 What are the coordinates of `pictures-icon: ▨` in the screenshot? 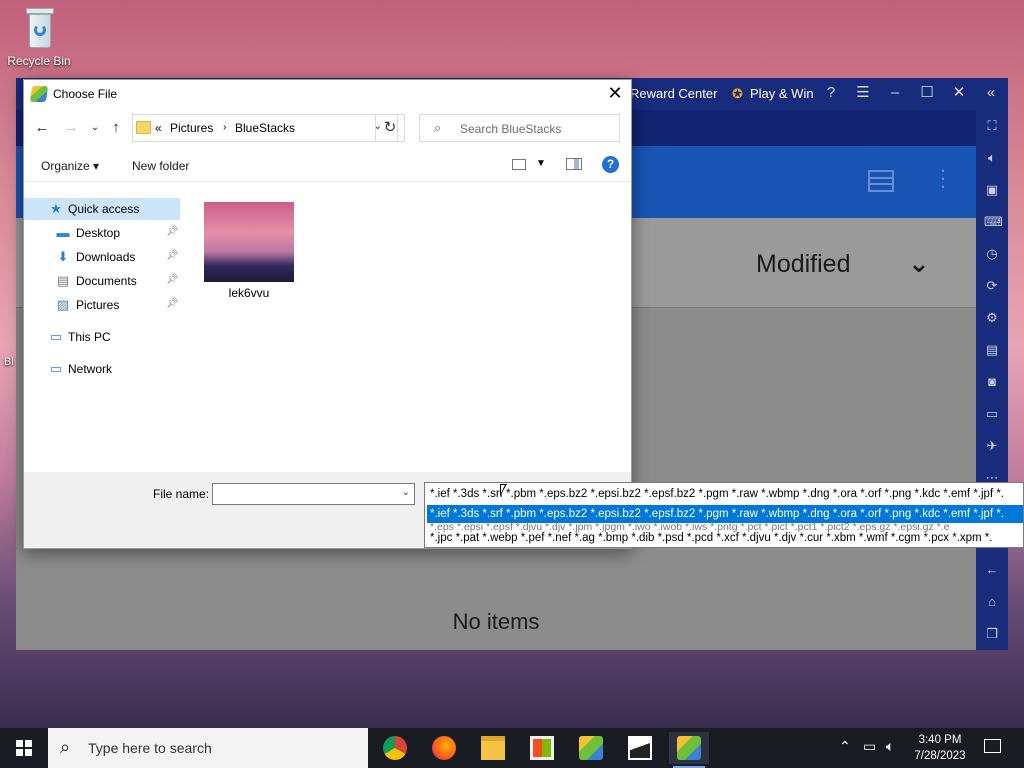 It's located at (63, 304).